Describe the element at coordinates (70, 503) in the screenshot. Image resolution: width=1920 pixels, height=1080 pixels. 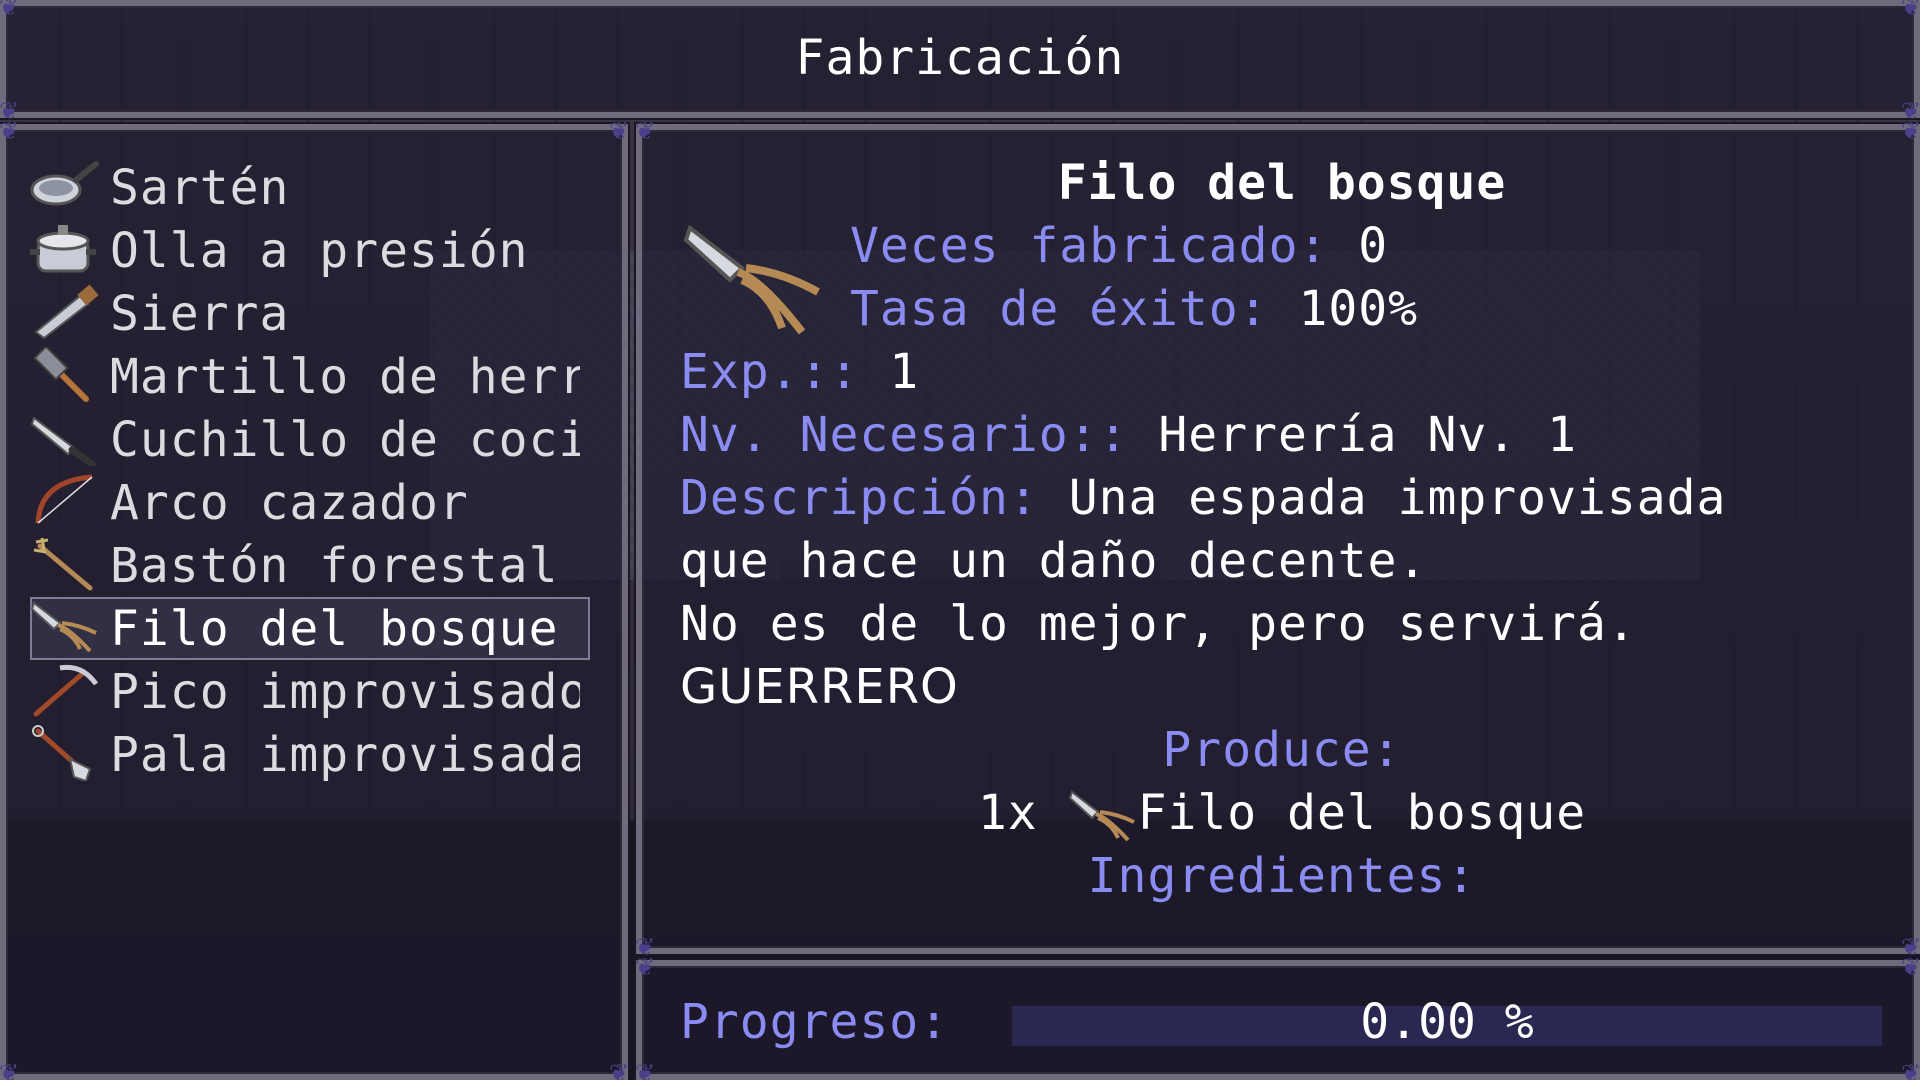
I see `bow-icon` at that location.